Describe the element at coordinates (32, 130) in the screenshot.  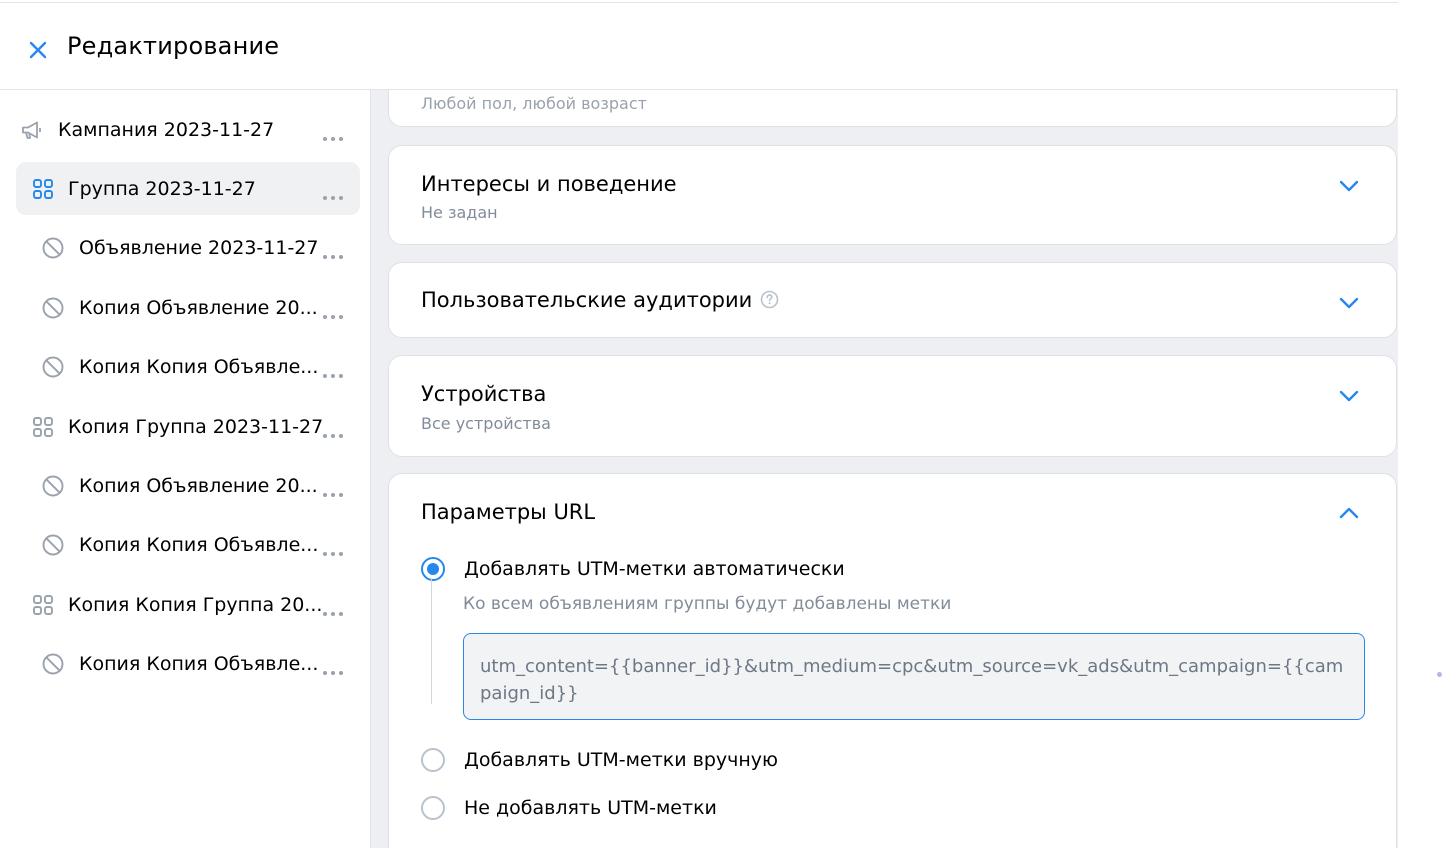
I see `megaphone-icon` at that location.